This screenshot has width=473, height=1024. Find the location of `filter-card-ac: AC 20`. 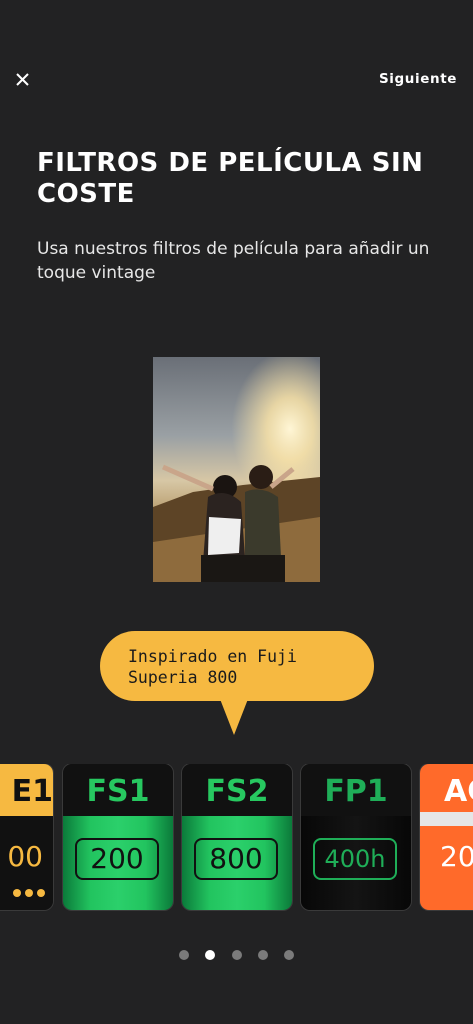

filter-card-ac: AC 20 is located at coordinates (446, 837).